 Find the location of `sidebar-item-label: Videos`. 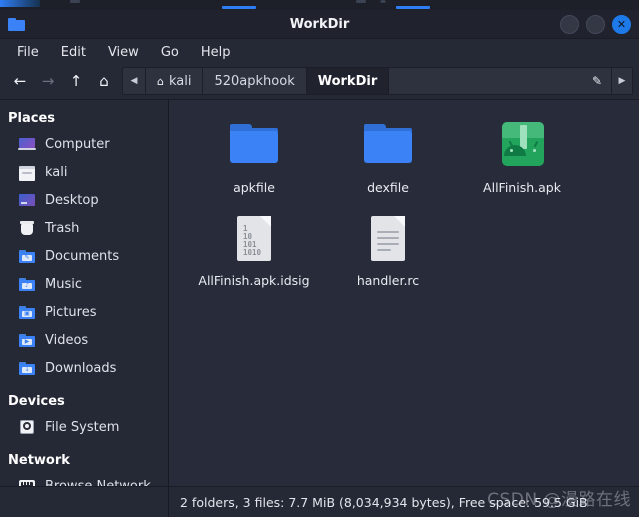

sidebar-item-label: Videos is located at coordinates (67, 340).